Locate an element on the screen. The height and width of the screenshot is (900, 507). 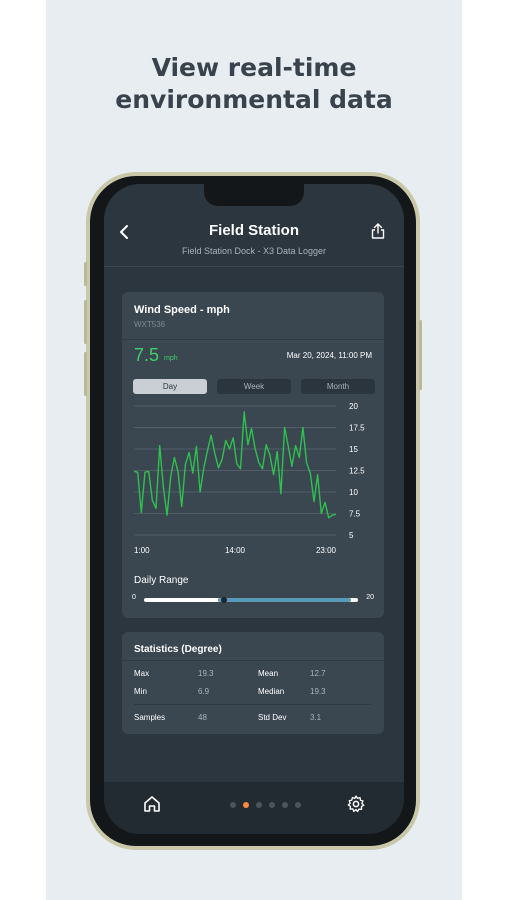
sensor-id: WXT536 is located at coordinates (150, 324).